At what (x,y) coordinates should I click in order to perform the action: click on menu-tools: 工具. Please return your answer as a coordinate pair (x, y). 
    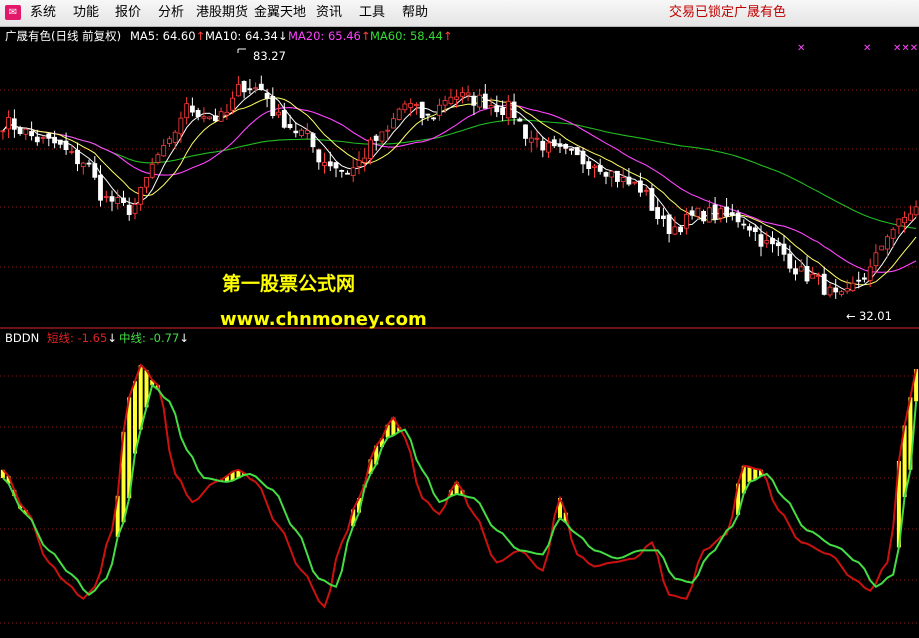
    Looking at the image, I should click on (372, 13).